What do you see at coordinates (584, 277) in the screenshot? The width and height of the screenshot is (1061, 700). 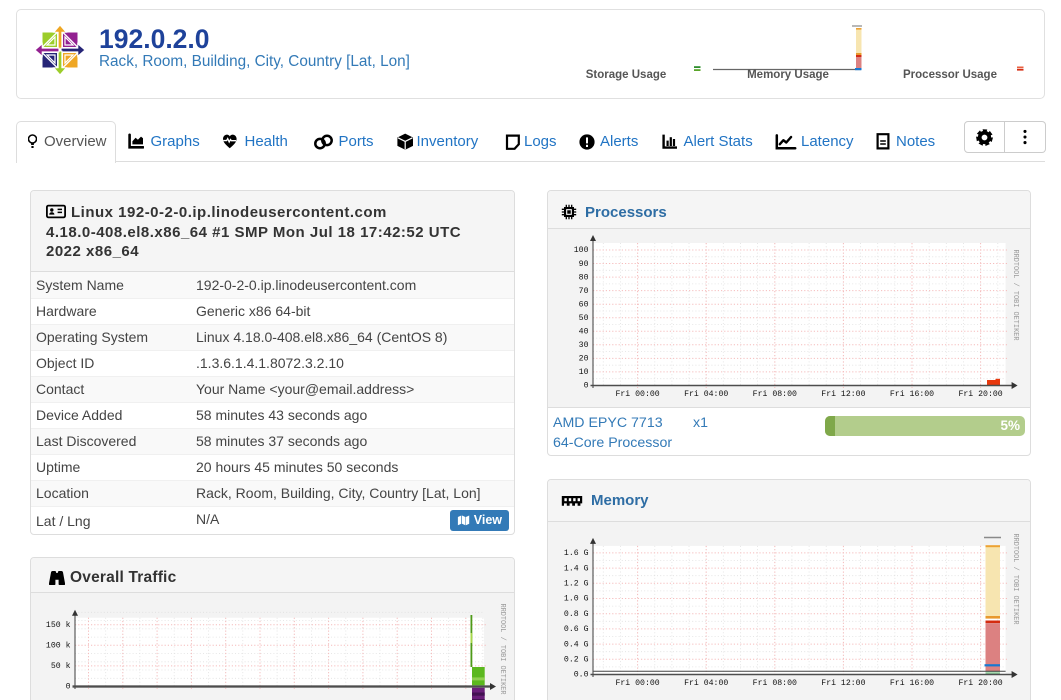 I see `svg-text: 80` at bounding box center [584, 277].